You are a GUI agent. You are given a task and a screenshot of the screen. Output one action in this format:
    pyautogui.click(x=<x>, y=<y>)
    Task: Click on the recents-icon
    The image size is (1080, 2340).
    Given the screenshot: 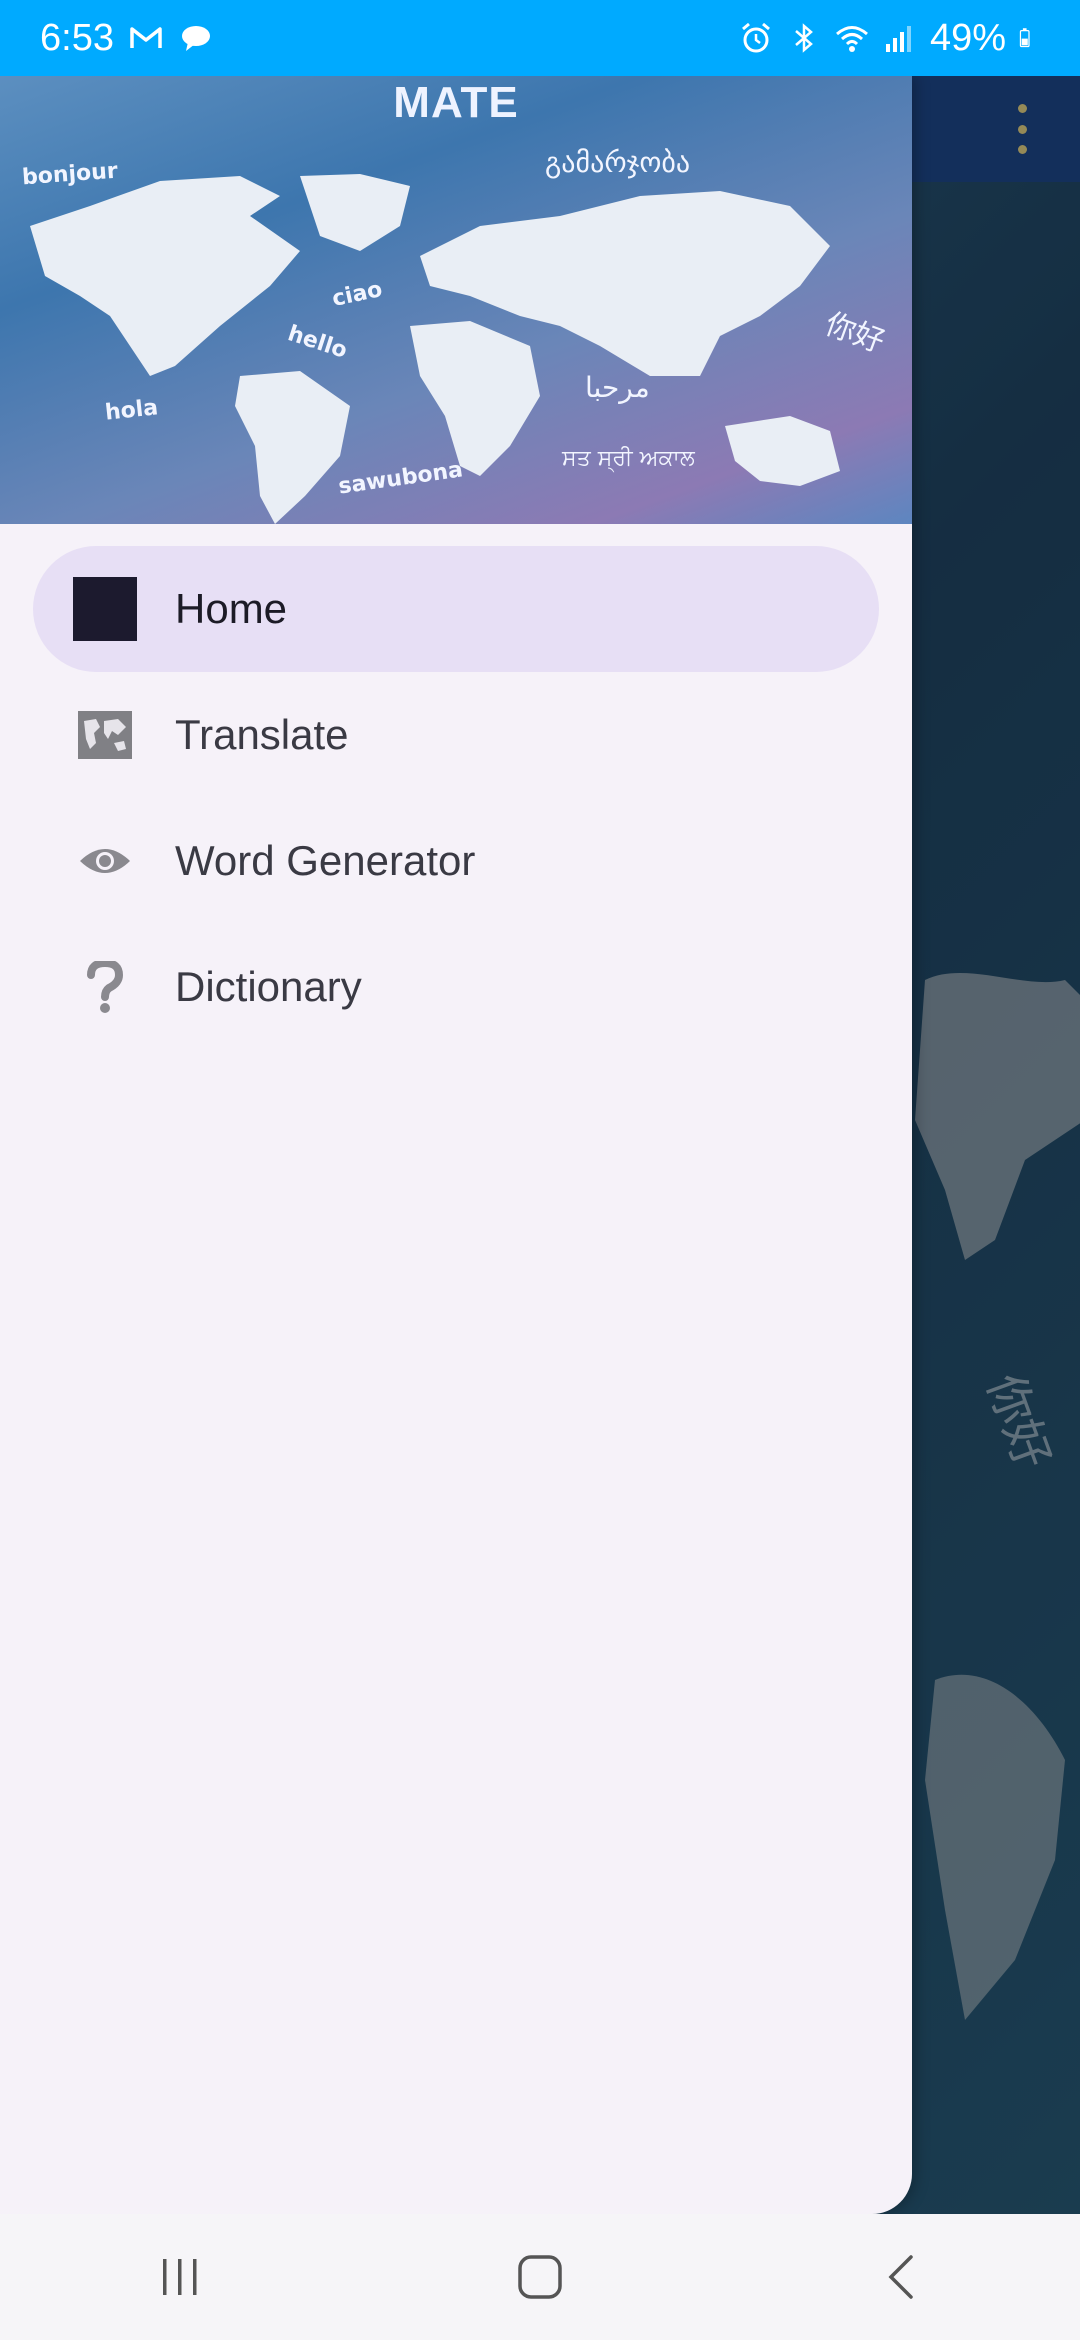 What is the action you would take?
    pyautogui.click(x=180, y=2277)
    